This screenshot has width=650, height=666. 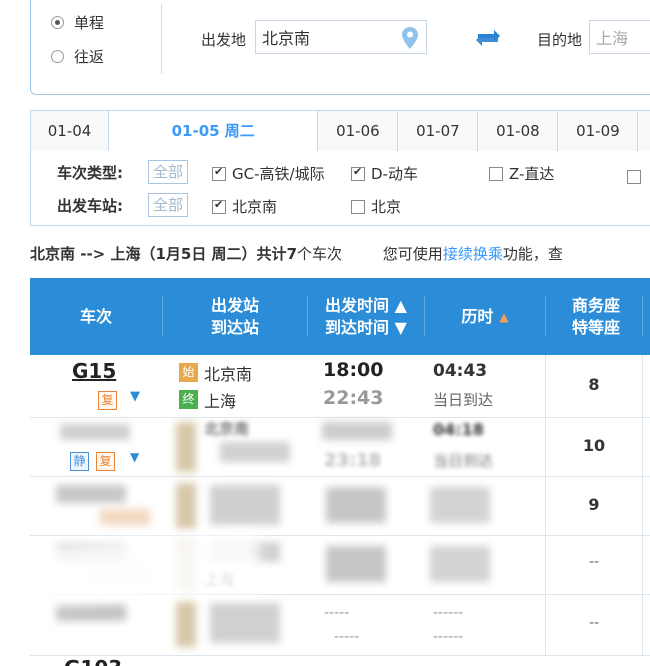 What do you see at coordinates (89, 57) in the screenshot?
I see `round-trip-label: 往返` at bounding box center [89, 57].